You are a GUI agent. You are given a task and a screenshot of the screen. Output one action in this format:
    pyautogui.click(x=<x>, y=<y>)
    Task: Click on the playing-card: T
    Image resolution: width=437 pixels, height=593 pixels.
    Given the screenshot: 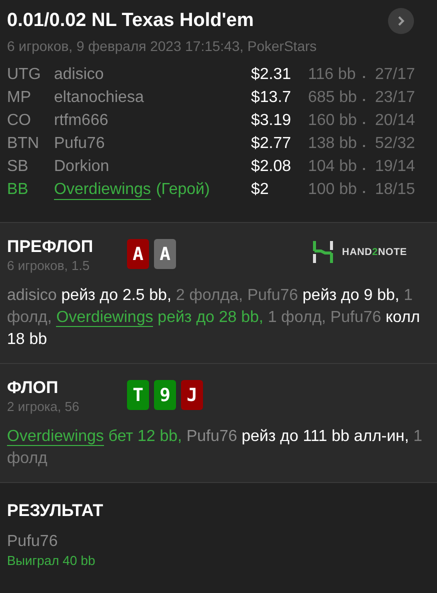 What is the action you would take?
    pyautogui.click(x=138, y=395)
    